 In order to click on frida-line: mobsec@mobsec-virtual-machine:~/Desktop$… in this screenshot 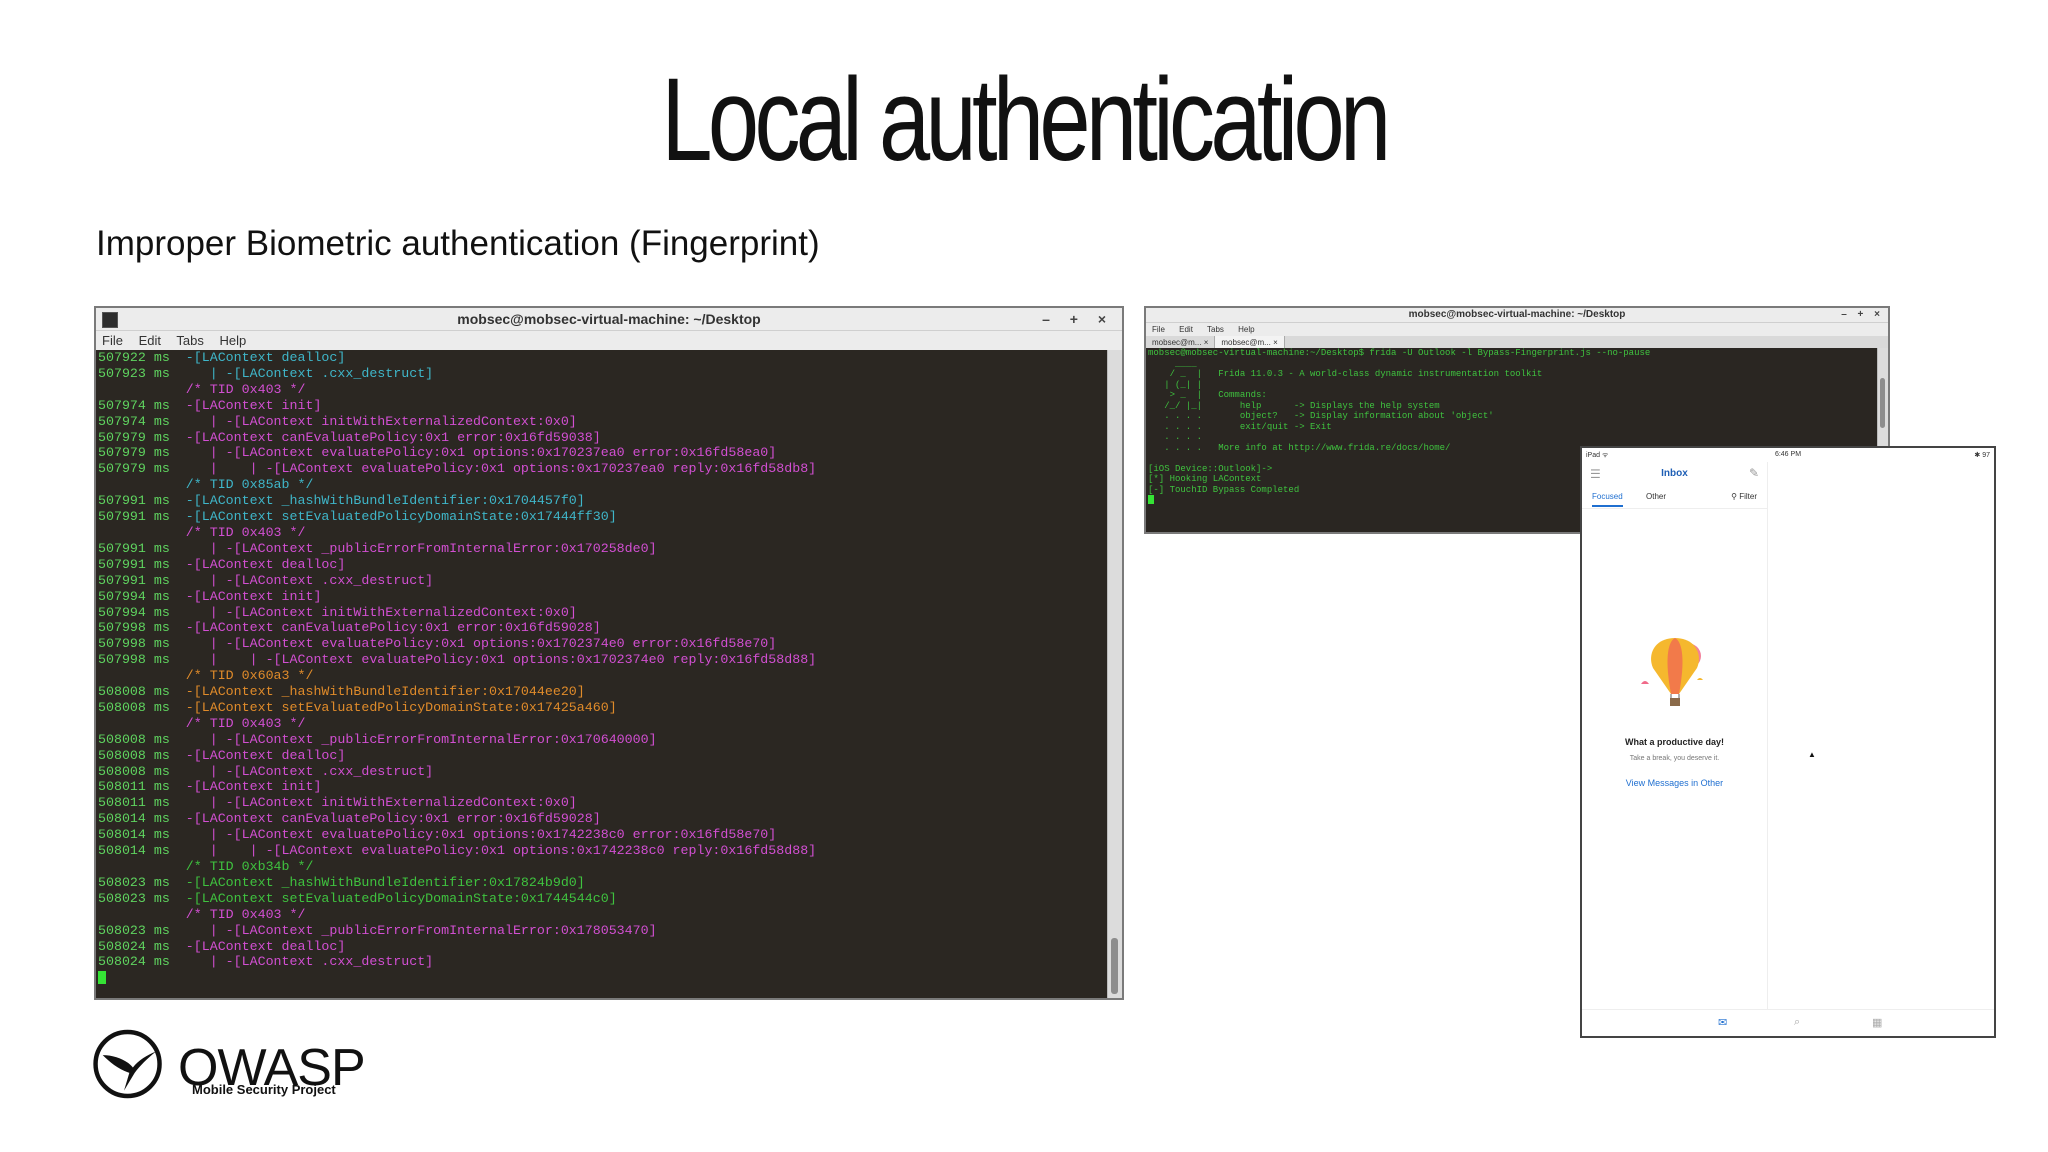, I will do `click(1399, 353)`.